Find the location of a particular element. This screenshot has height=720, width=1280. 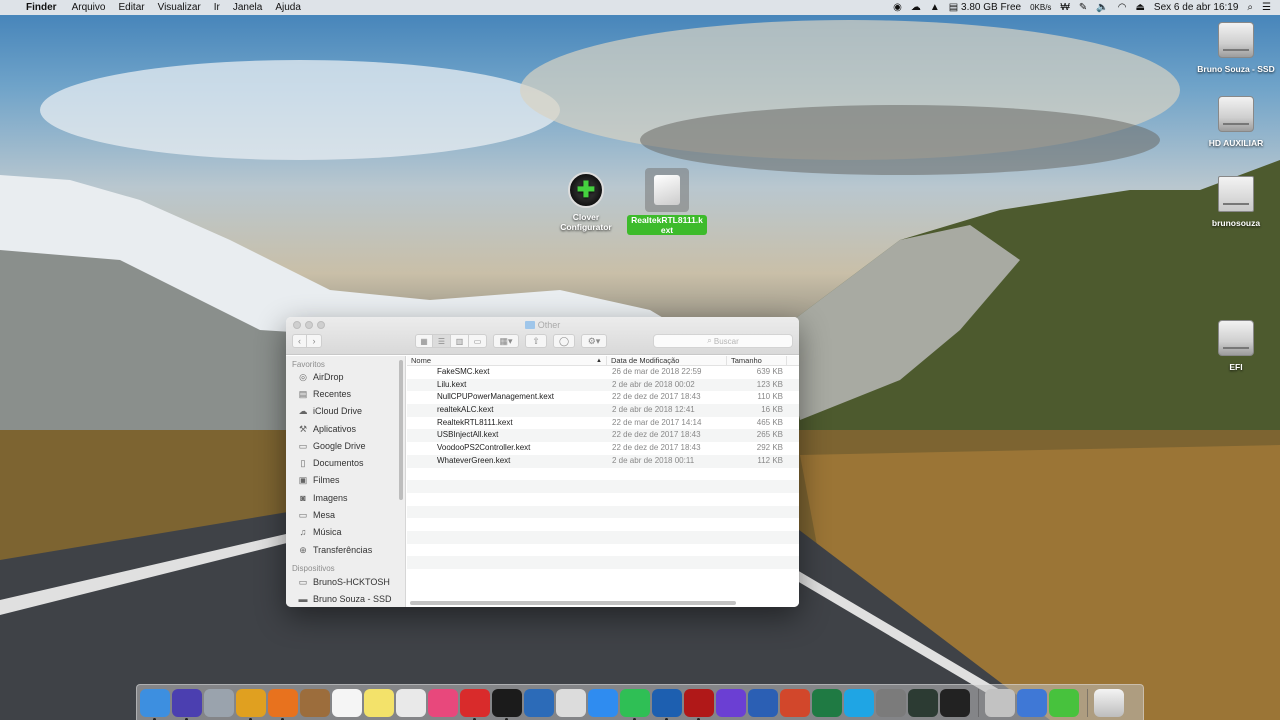

chrome-icon is located at coordinates (251, 704).